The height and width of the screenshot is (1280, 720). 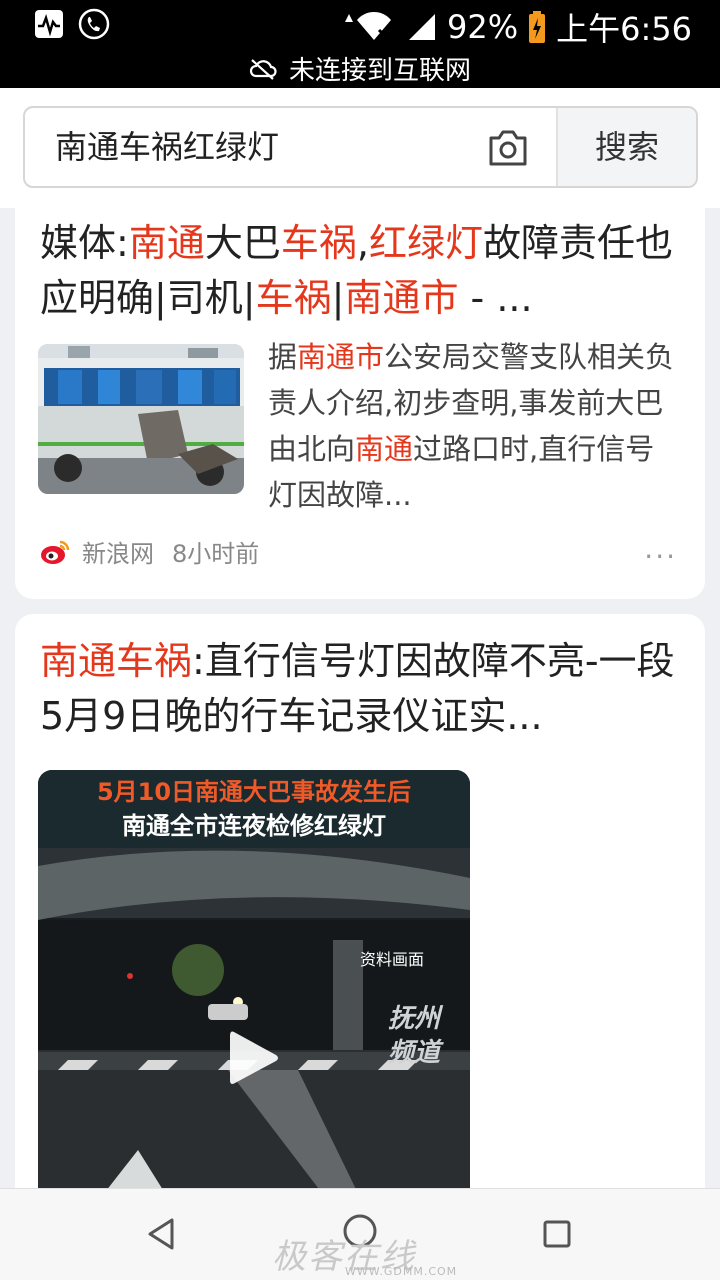 I want to click on camera-icon, so click(x=508, y=148).